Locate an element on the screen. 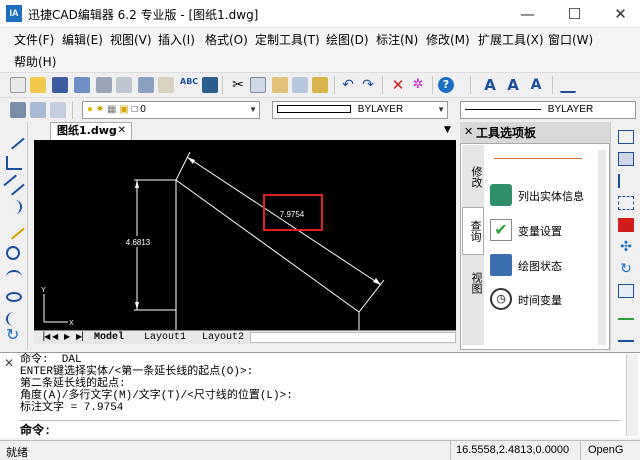  mirror-icon is located at coordinates (626, 181).